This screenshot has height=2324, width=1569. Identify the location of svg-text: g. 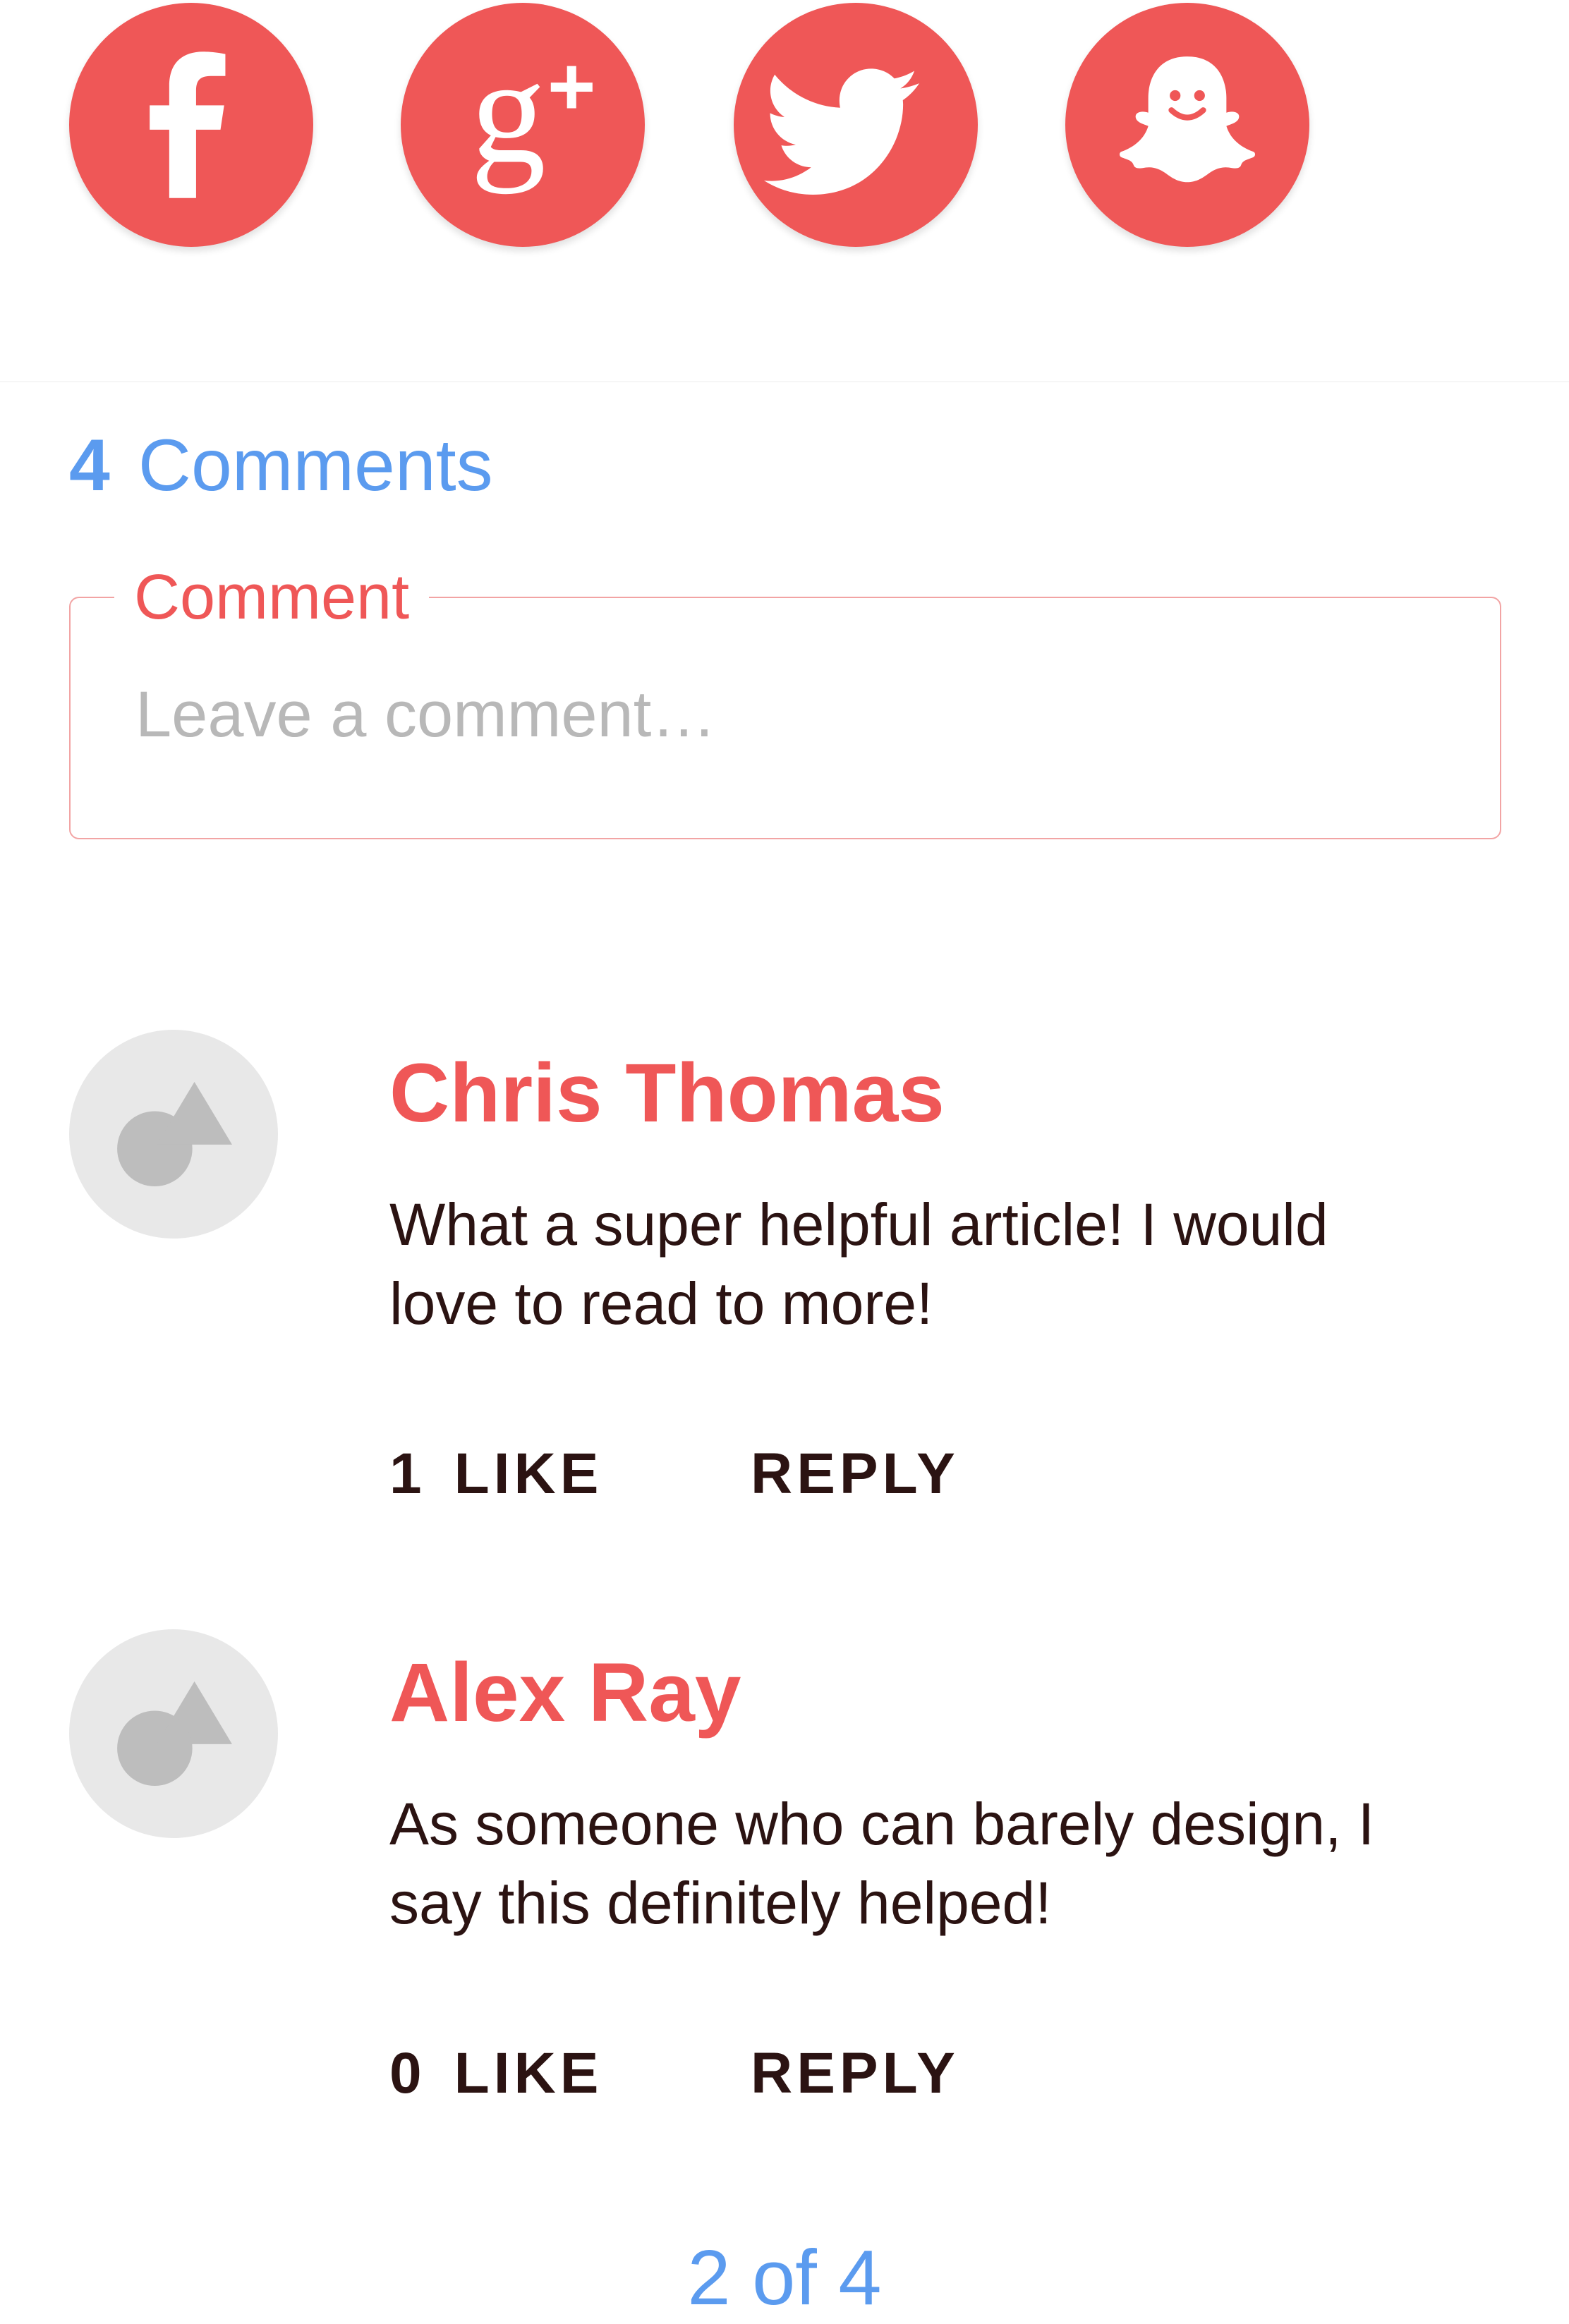
(509, 111).